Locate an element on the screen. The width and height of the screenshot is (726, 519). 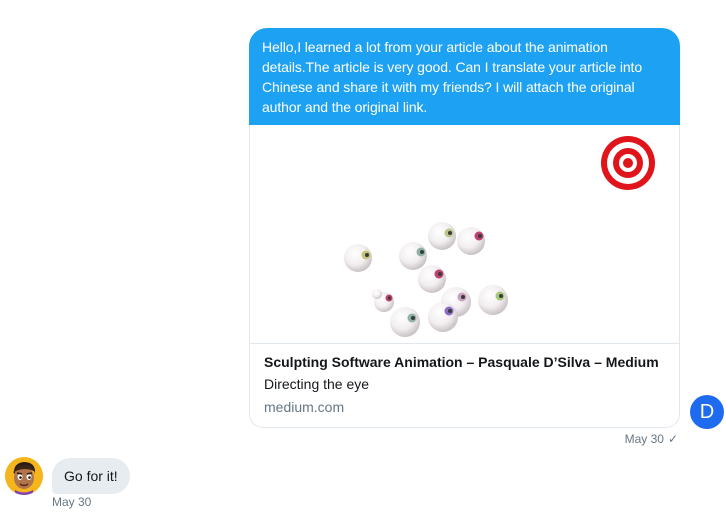
sent-message-meta: May 30 ✓ is located at coordinates (651, 439).